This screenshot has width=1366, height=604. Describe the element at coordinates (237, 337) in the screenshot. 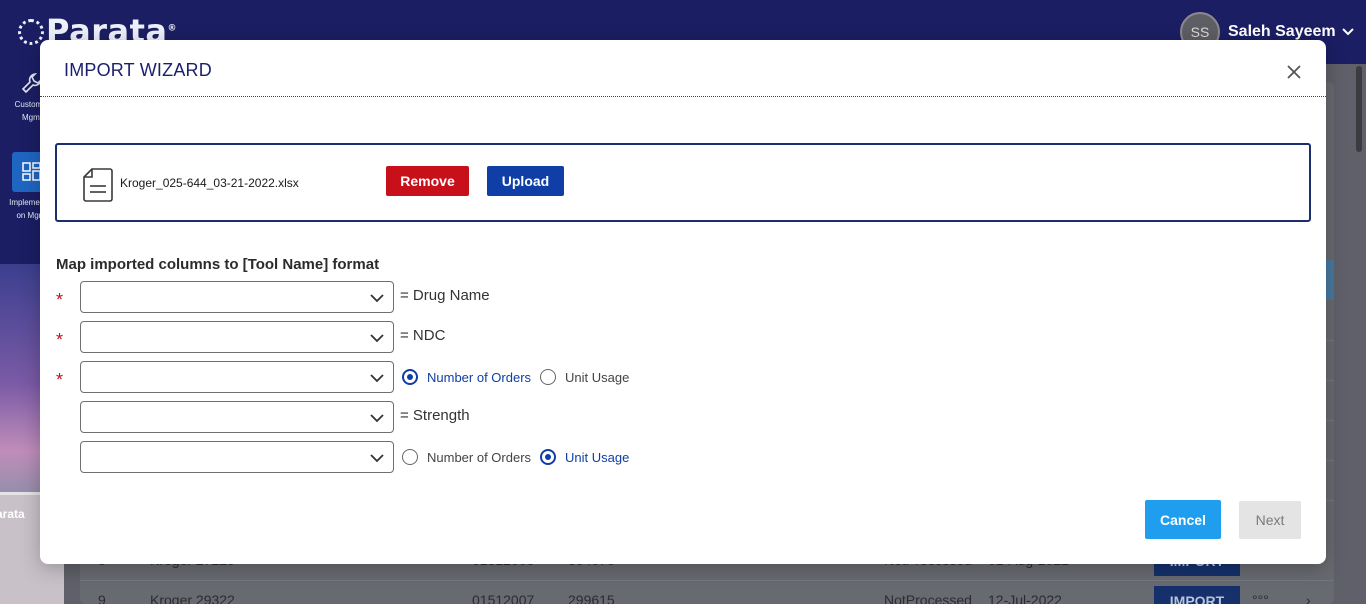

I see `ndc-column-select` at that location.